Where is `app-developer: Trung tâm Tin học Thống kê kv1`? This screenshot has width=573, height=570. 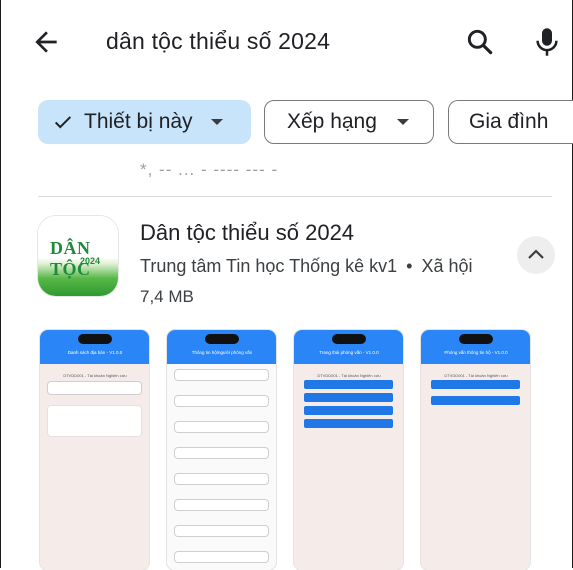
app-developer: Trung tâm Tin học Thống kê kv1 is located at coordinates (268, 266).